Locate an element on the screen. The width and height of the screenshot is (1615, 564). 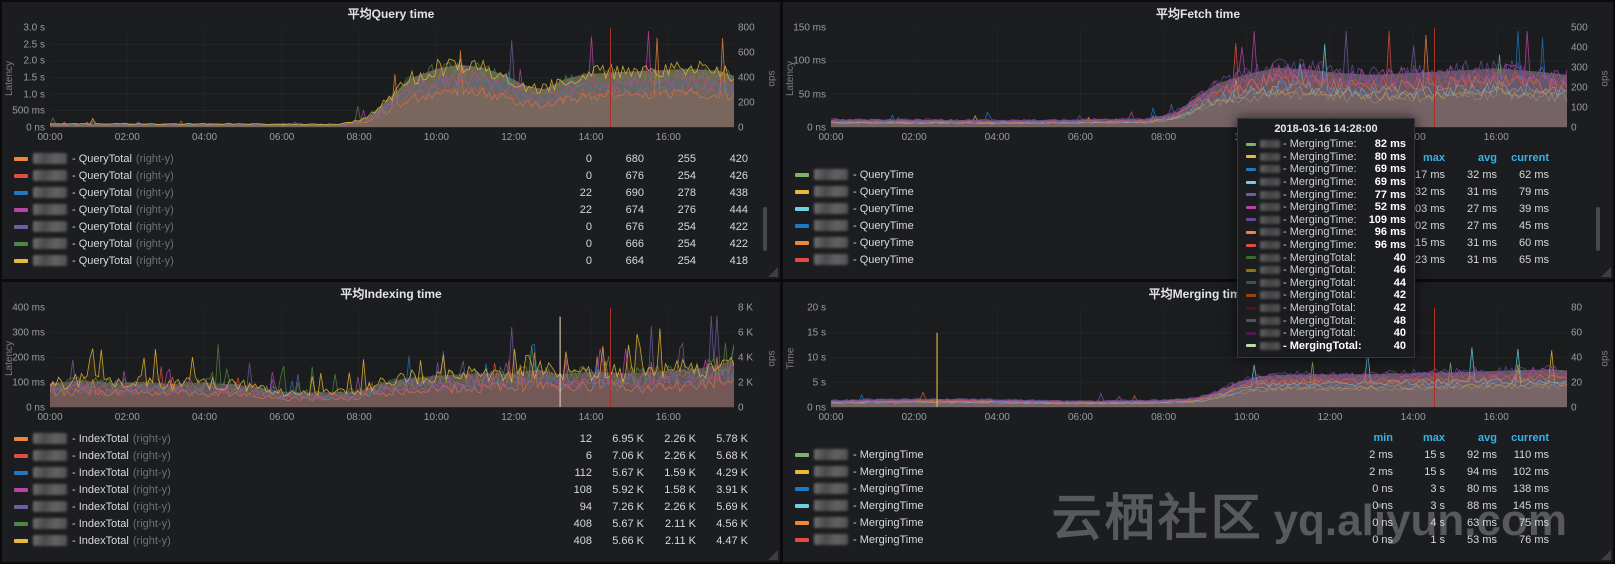
legend-stat-value: 4.47 K is located at coordinates (732, 540).